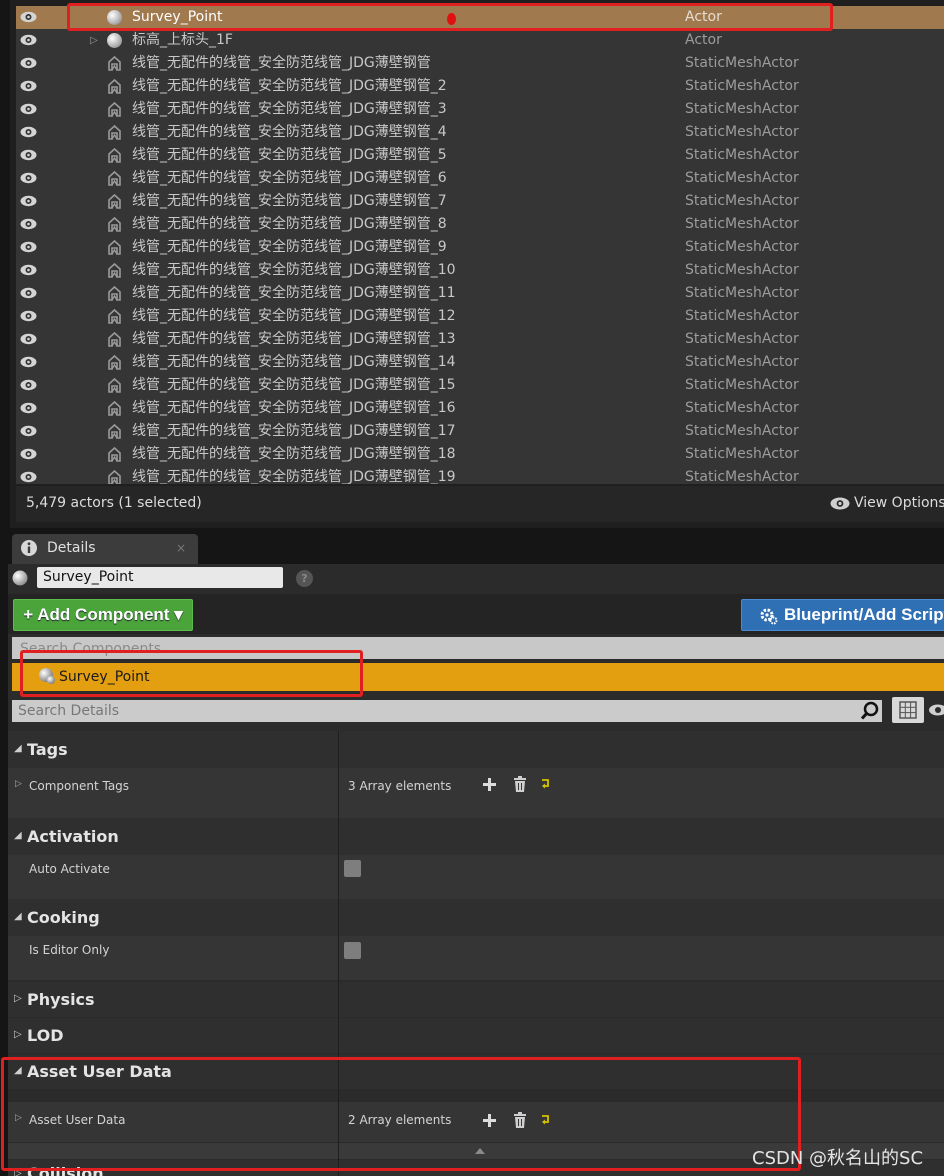  Describe the element at coordinates (294, 339) in the screenshot. I see `actor-label: 线管_无配件的线管_安全防范线管_JDG薄壁钢管_13` at that location.